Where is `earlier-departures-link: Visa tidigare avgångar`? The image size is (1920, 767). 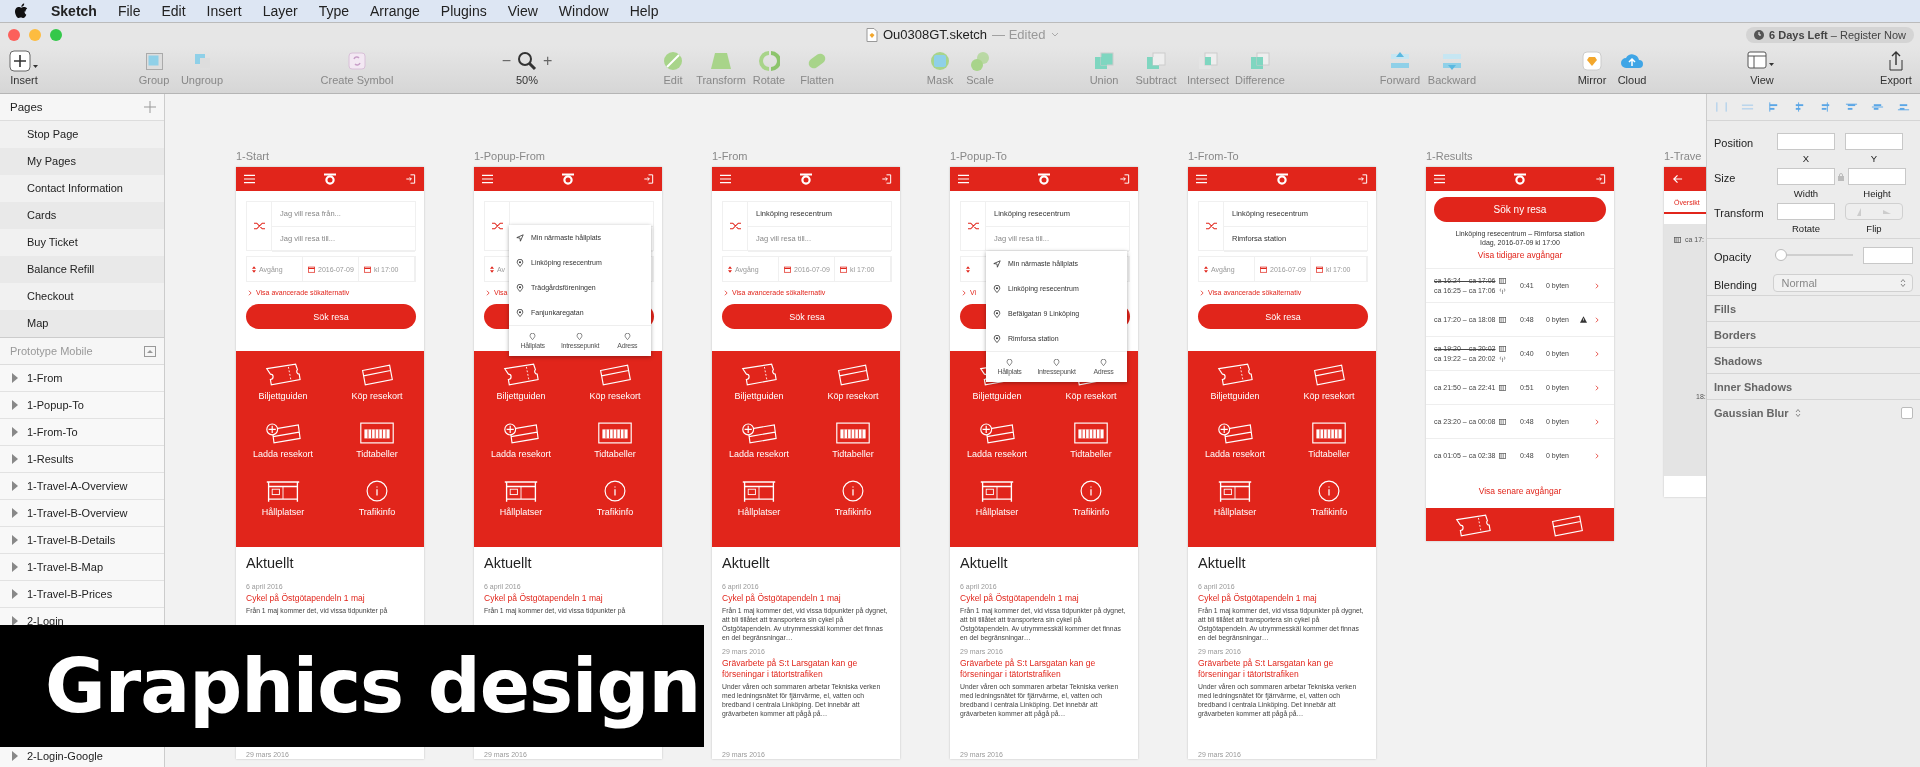 earlier-departures-link: Visa tidigare avgångar is located at coordinates (1520, 255).